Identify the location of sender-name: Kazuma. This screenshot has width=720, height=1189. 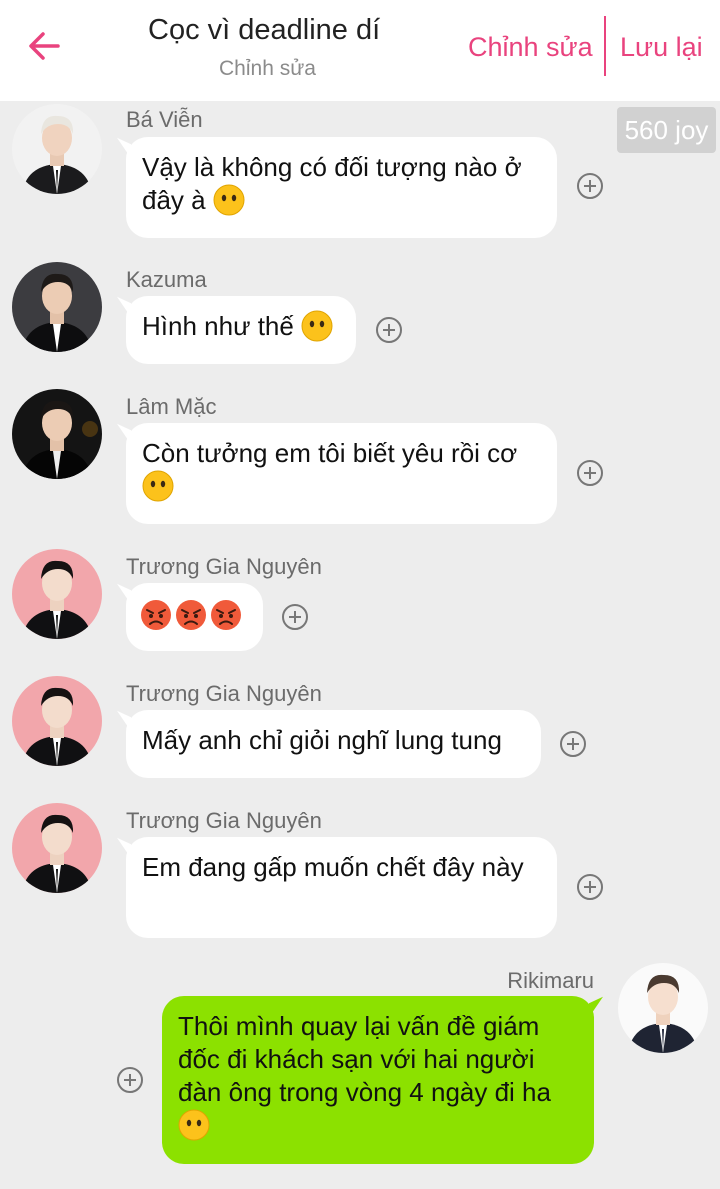
(166, 279).